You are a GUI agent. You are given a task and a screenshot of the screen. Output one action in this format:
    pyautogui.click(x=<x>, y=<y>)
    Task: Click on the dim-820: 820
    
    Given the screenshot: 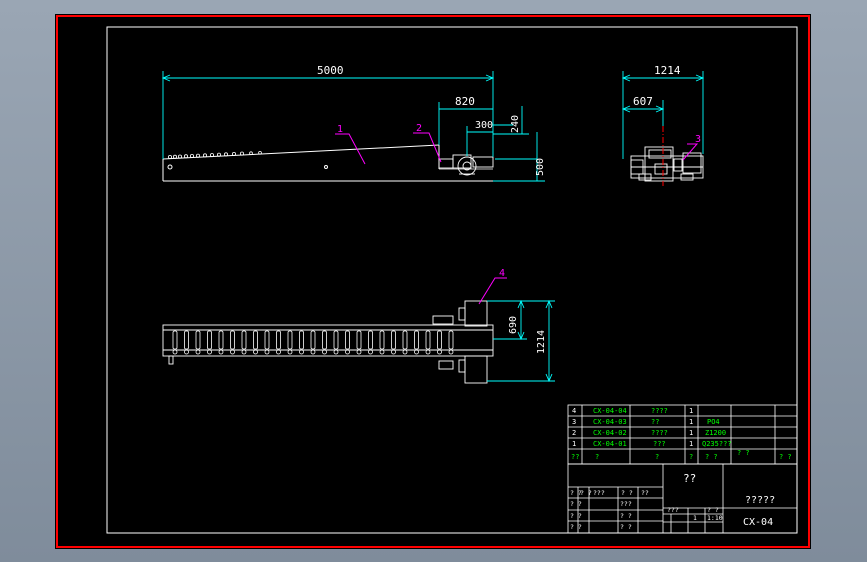 What is the action you would take?
    pyautogui.click(x=465, y=101)
    